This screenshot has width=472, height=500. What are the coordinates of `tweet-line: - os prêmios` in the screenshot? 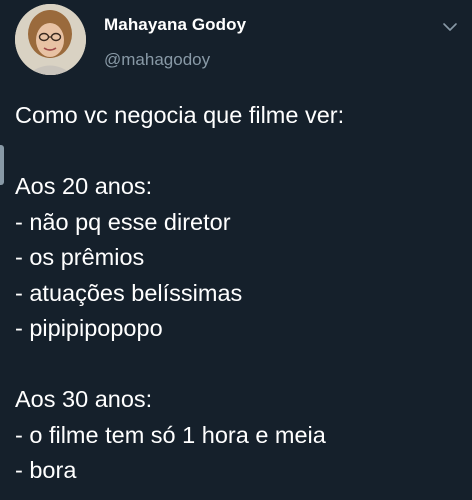 It's located at (80, 257).